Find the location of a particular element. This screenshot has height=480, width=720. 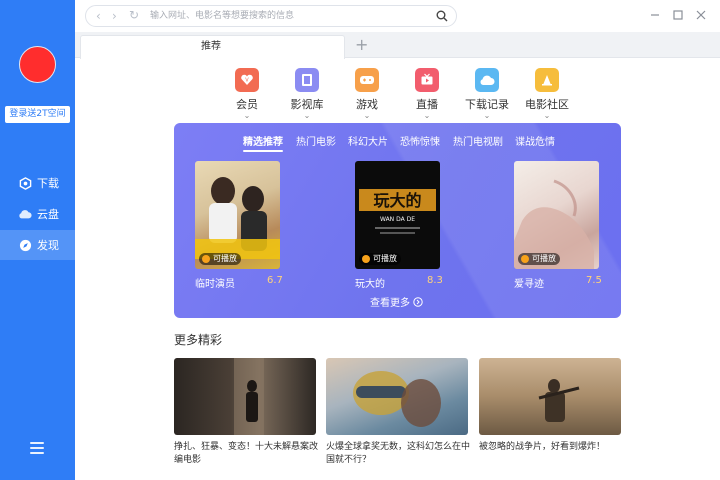

see-more-link: 查看更多 is located at coordinates (396, 301).